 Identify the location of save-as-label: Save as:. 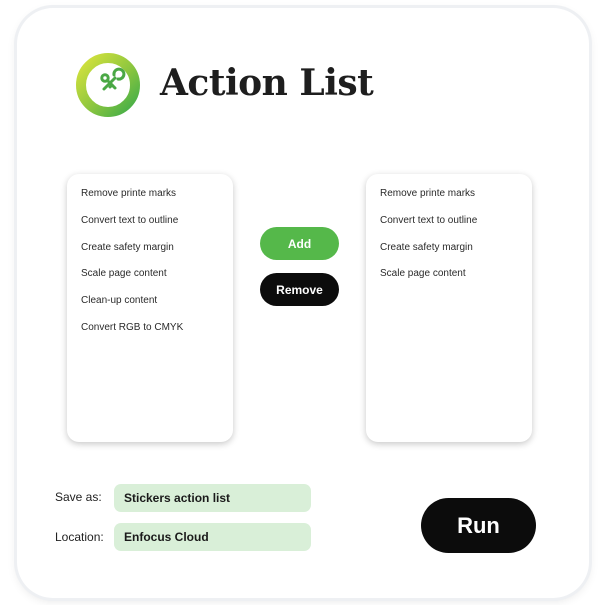
(78, 497).